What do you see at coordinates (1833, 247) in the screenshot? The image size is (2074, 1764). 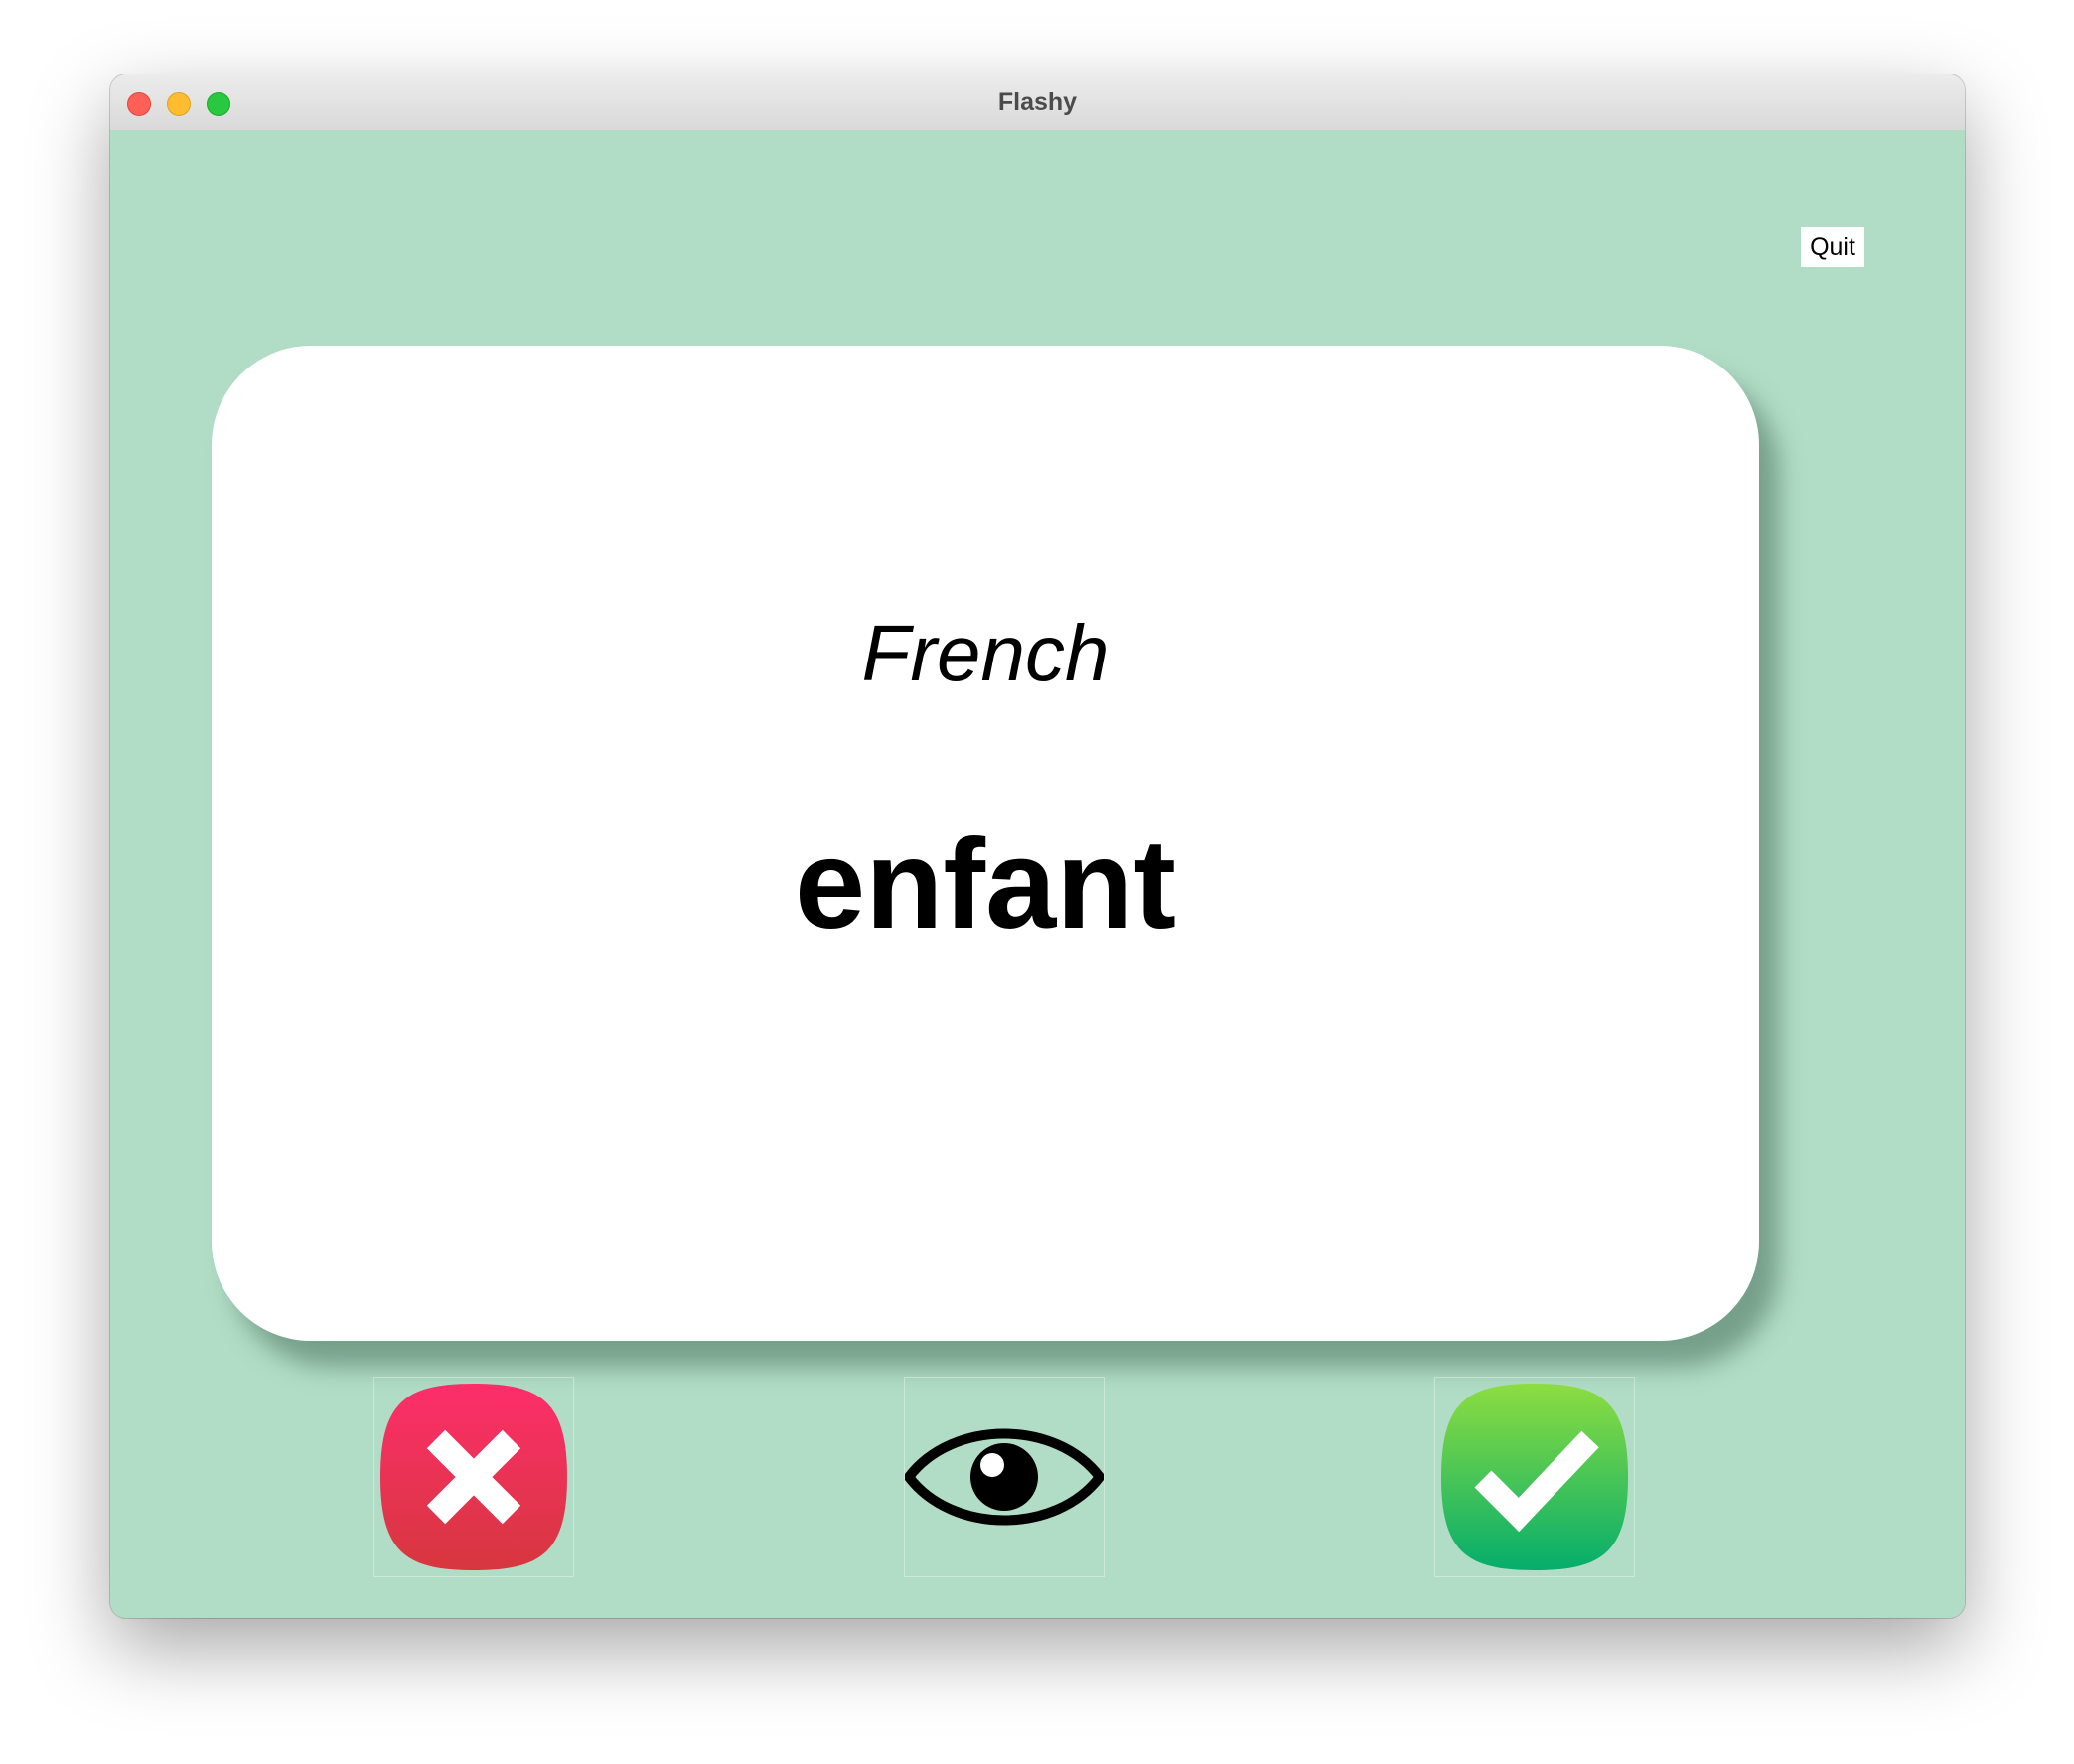 I see `quit-button: Quit` at bounding box center [1833, 247].